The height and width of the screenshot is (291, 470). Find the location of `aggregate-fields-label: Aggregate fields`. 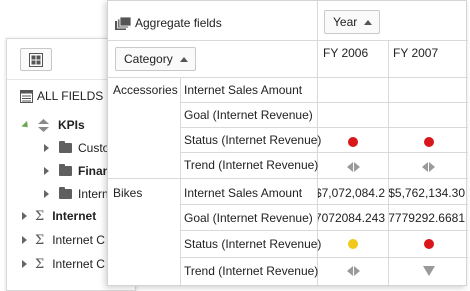

aggregate-fields-label: Aggregate fields is located at coordinates (178, 23).